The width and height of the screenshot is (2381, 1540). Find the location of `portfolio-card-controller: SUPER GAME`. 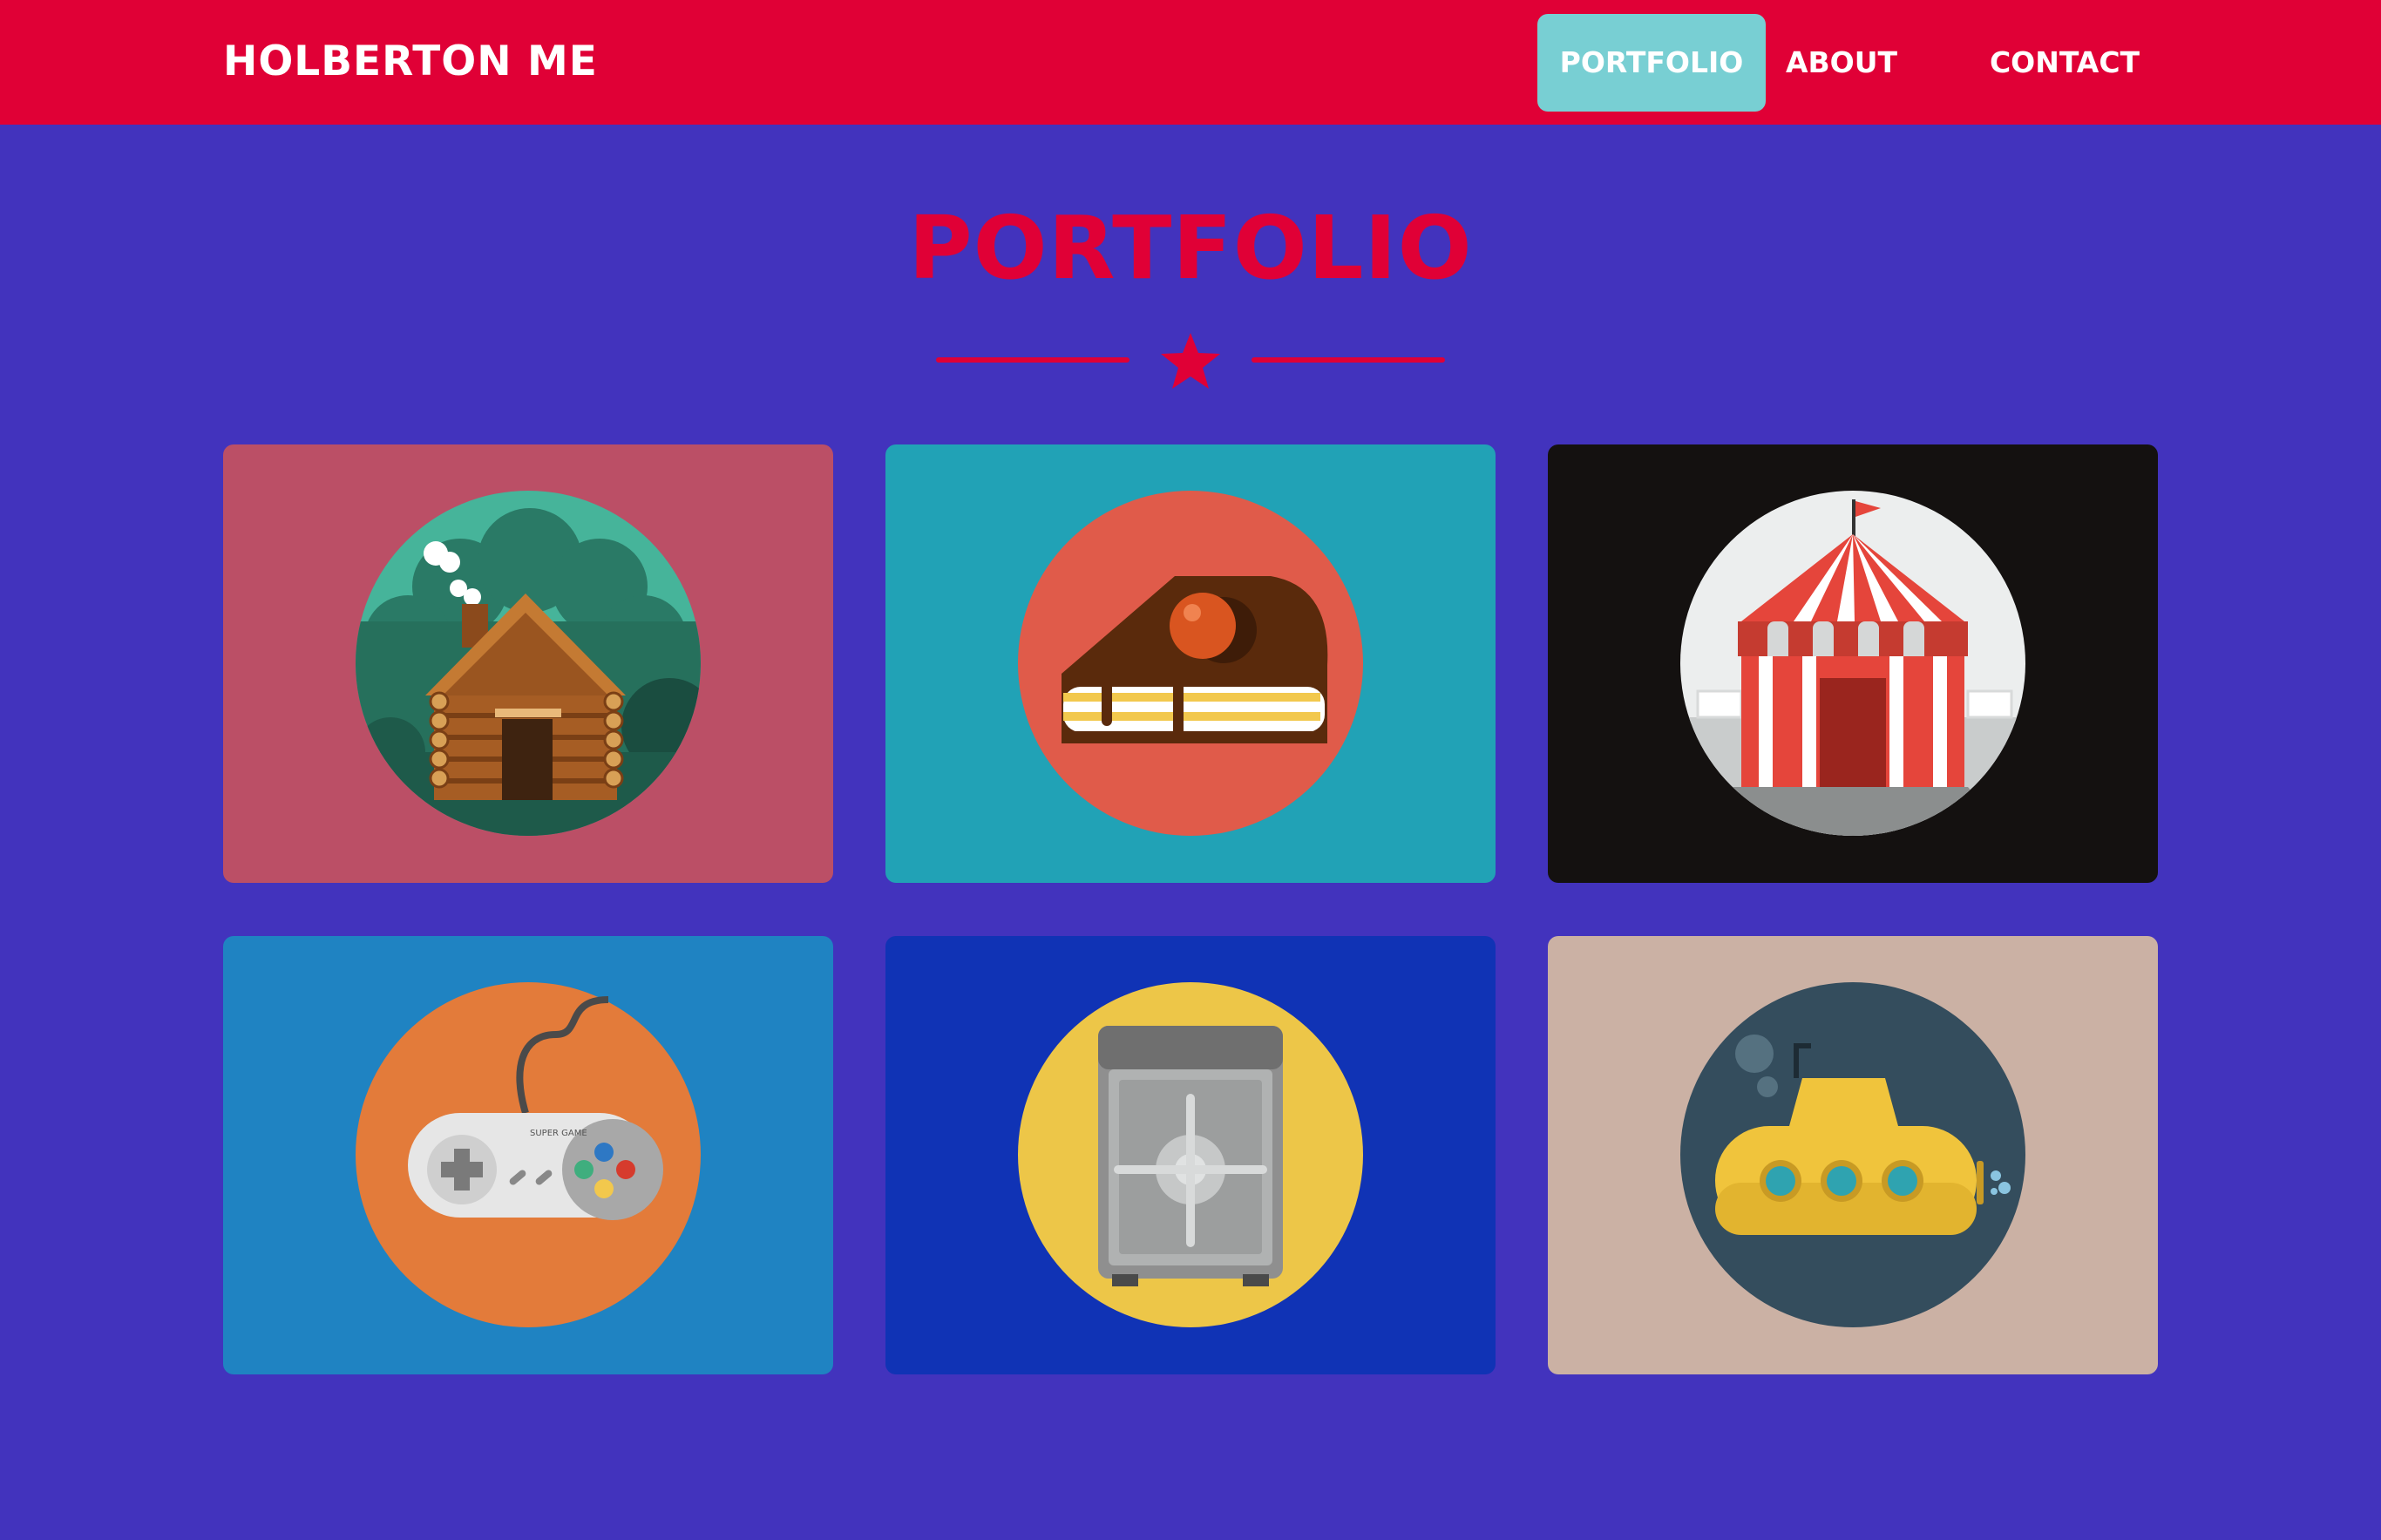

portfolio-card-controller: SUPER GAME is located at coordinates (528, 1155).